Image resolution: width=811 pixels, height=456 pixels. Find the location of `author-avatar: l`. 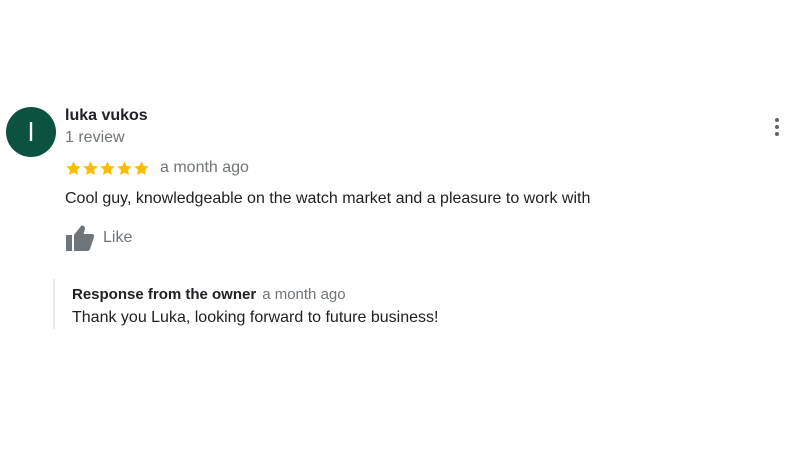

author-avatar: l is located at coordinates (31, 132).